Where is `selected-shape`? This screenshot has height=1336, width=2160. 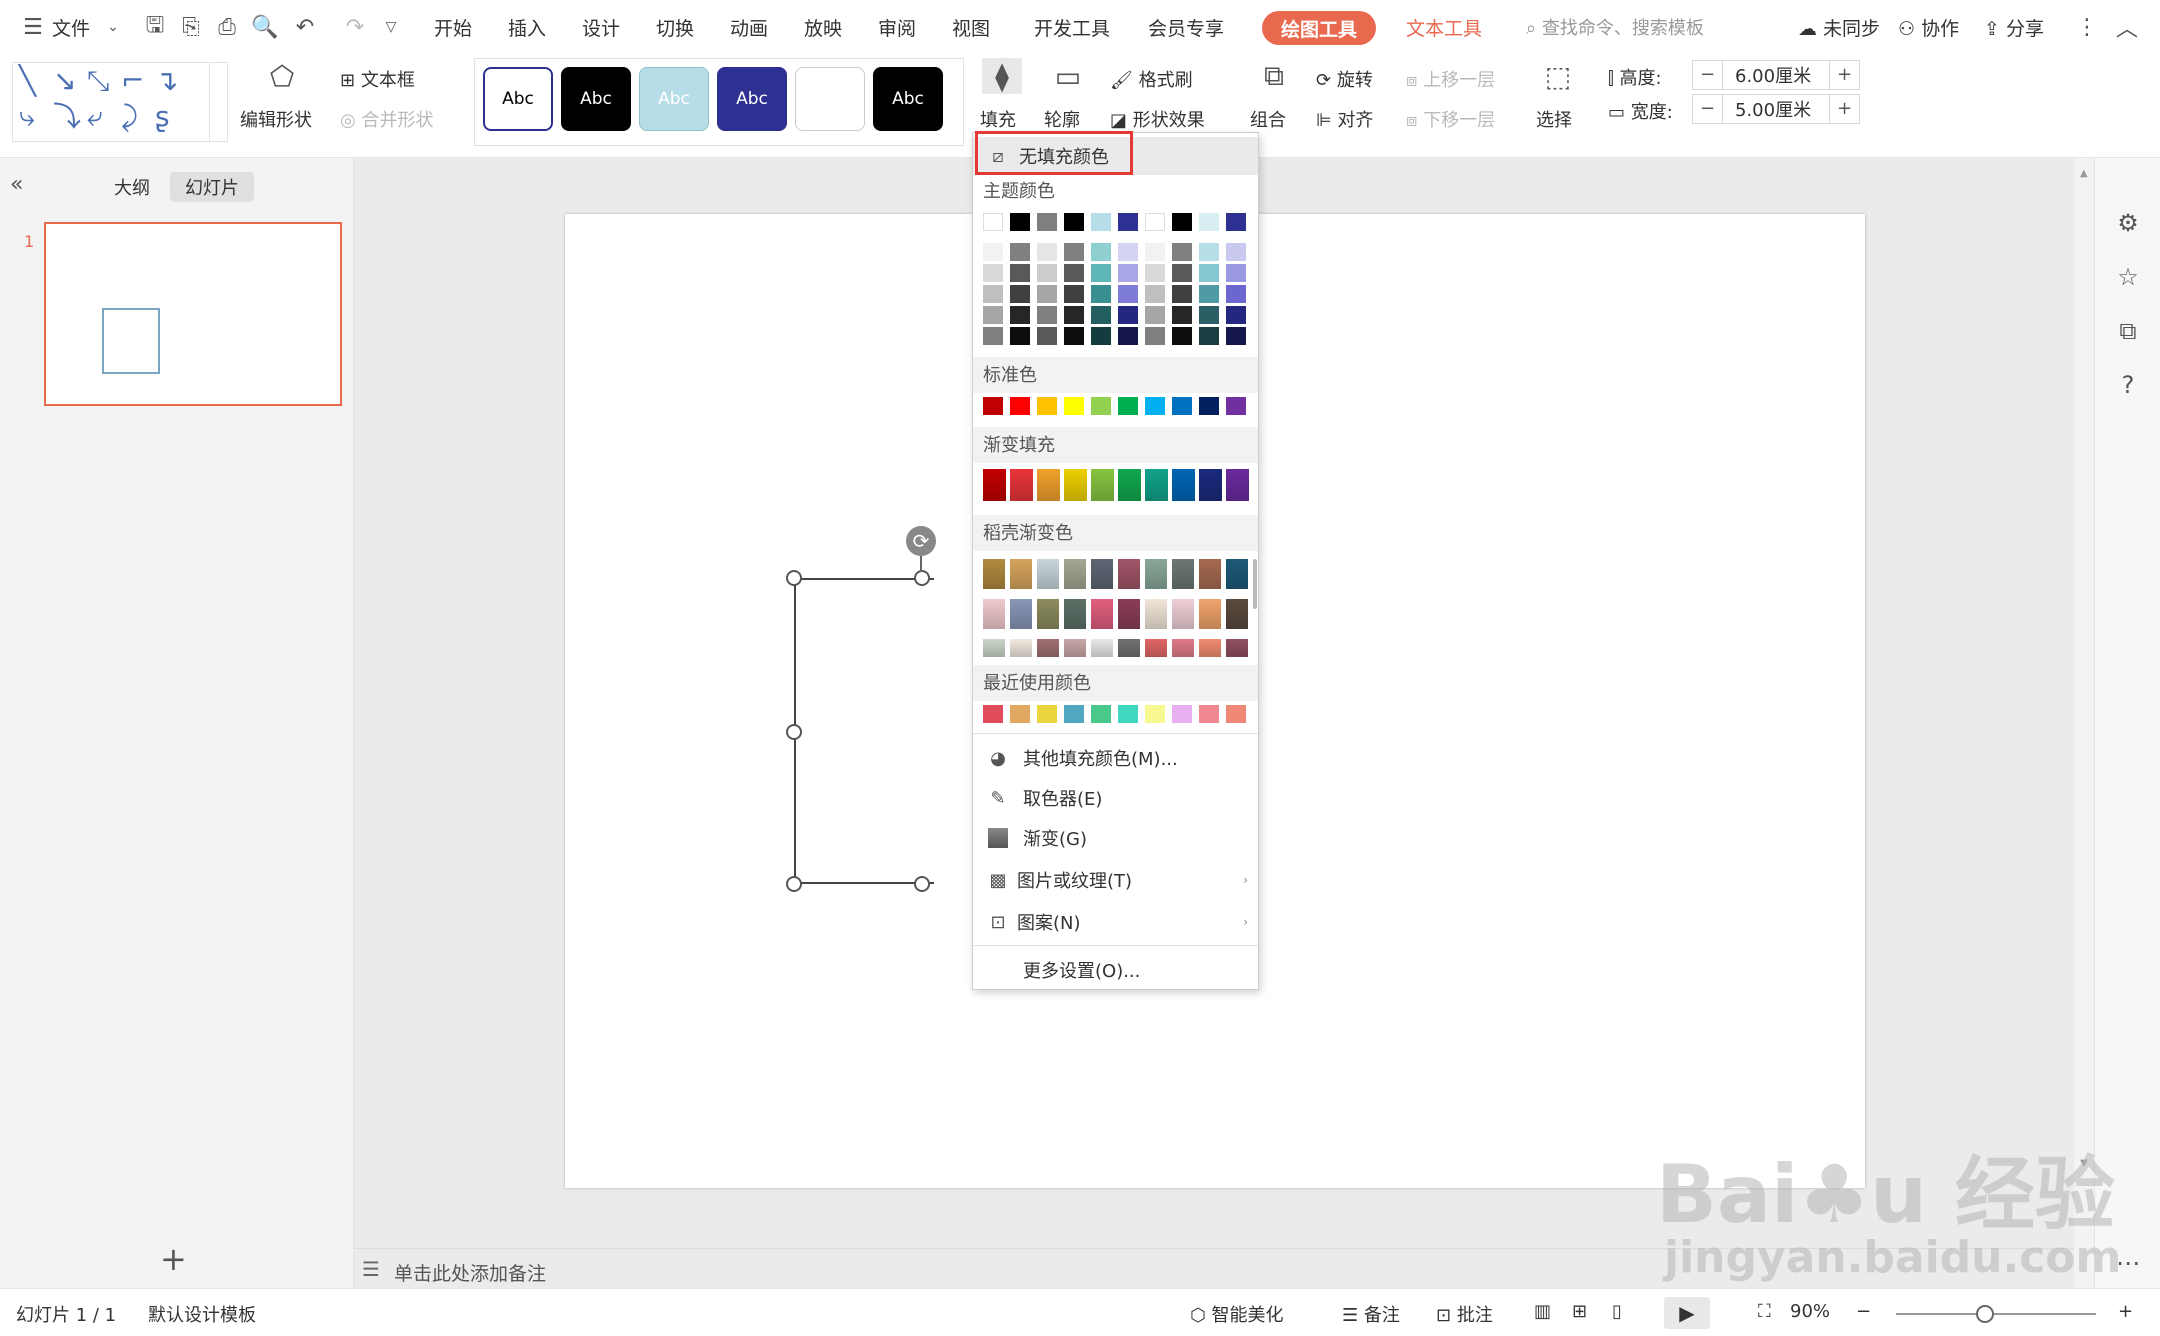
selected-shape is located at coordinates (864, 731).